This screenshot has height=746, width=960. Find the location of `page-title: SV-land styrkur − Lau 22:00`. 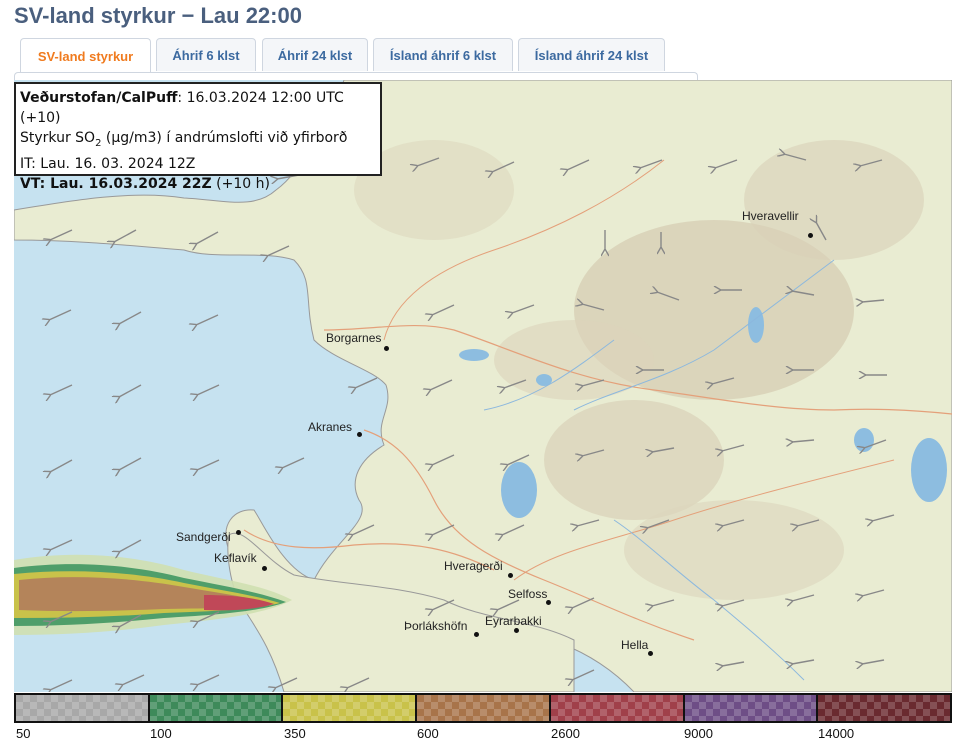

page-title: SV-land styrkur − Lau 22:00 is located at coordinates (158, 15).